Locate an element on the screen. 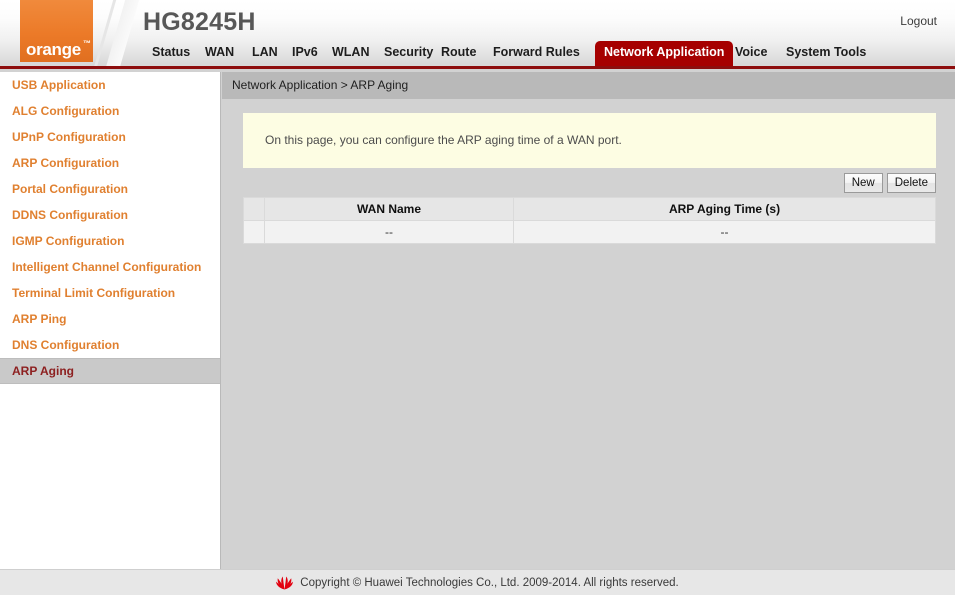 This screenshot has height=595, width=955. table-action-buttons: New Delete is located at coordinates (889, 183).